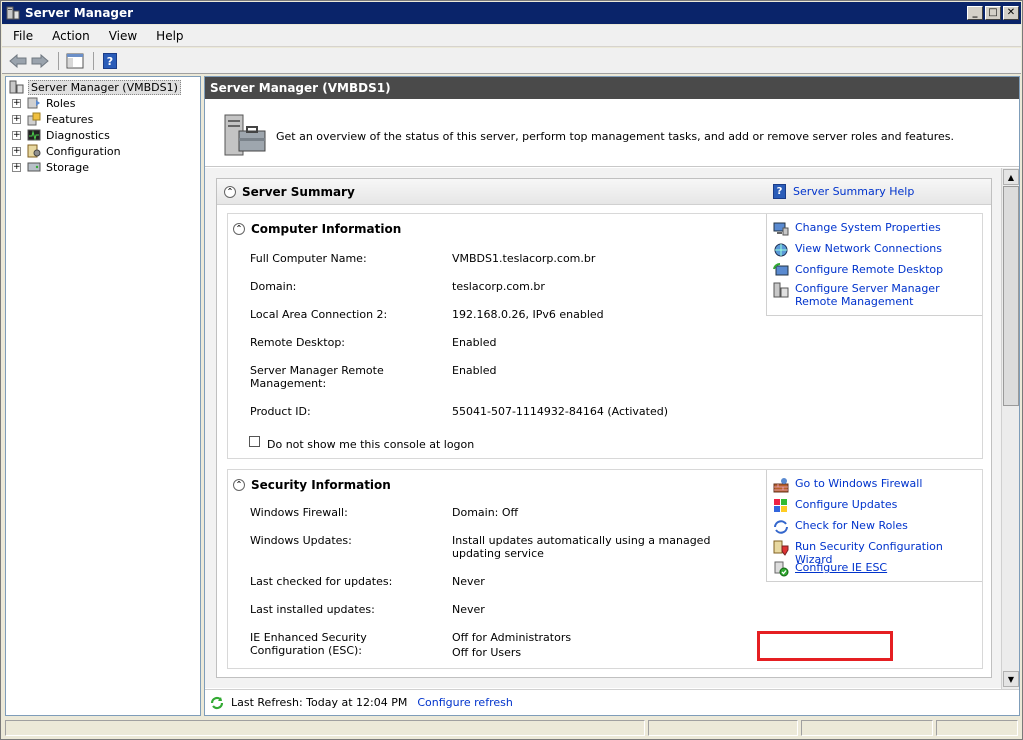  What do you see at coordinates (21, 36) in the screenshot?
I see `menu-file: File` at bounding box center [21, 36].